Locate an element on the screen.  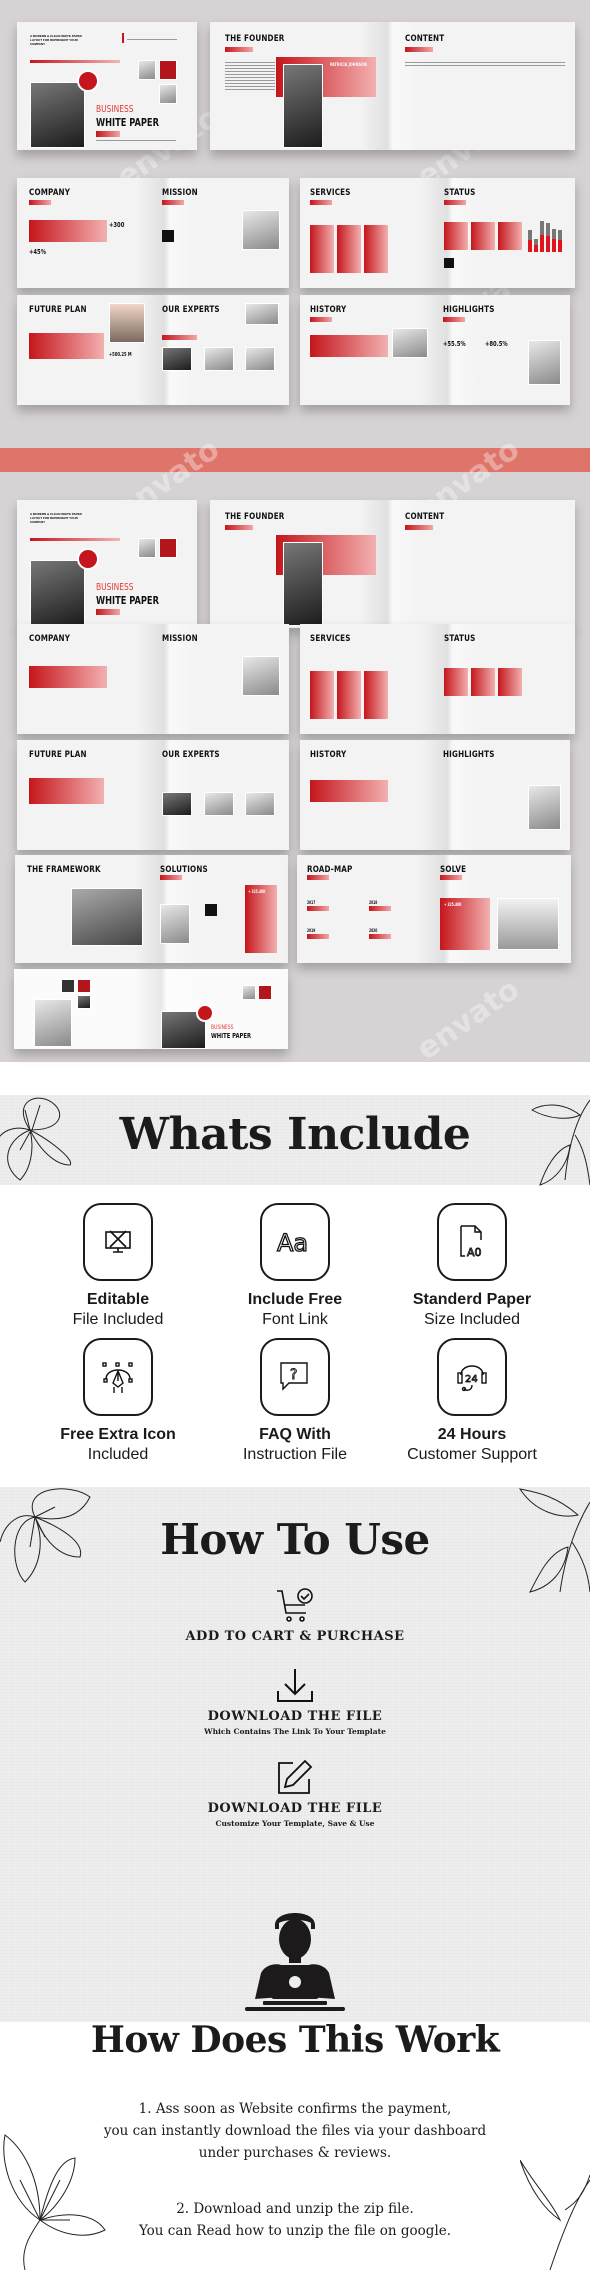
stat: +300 is located at coordinates (117, 225).